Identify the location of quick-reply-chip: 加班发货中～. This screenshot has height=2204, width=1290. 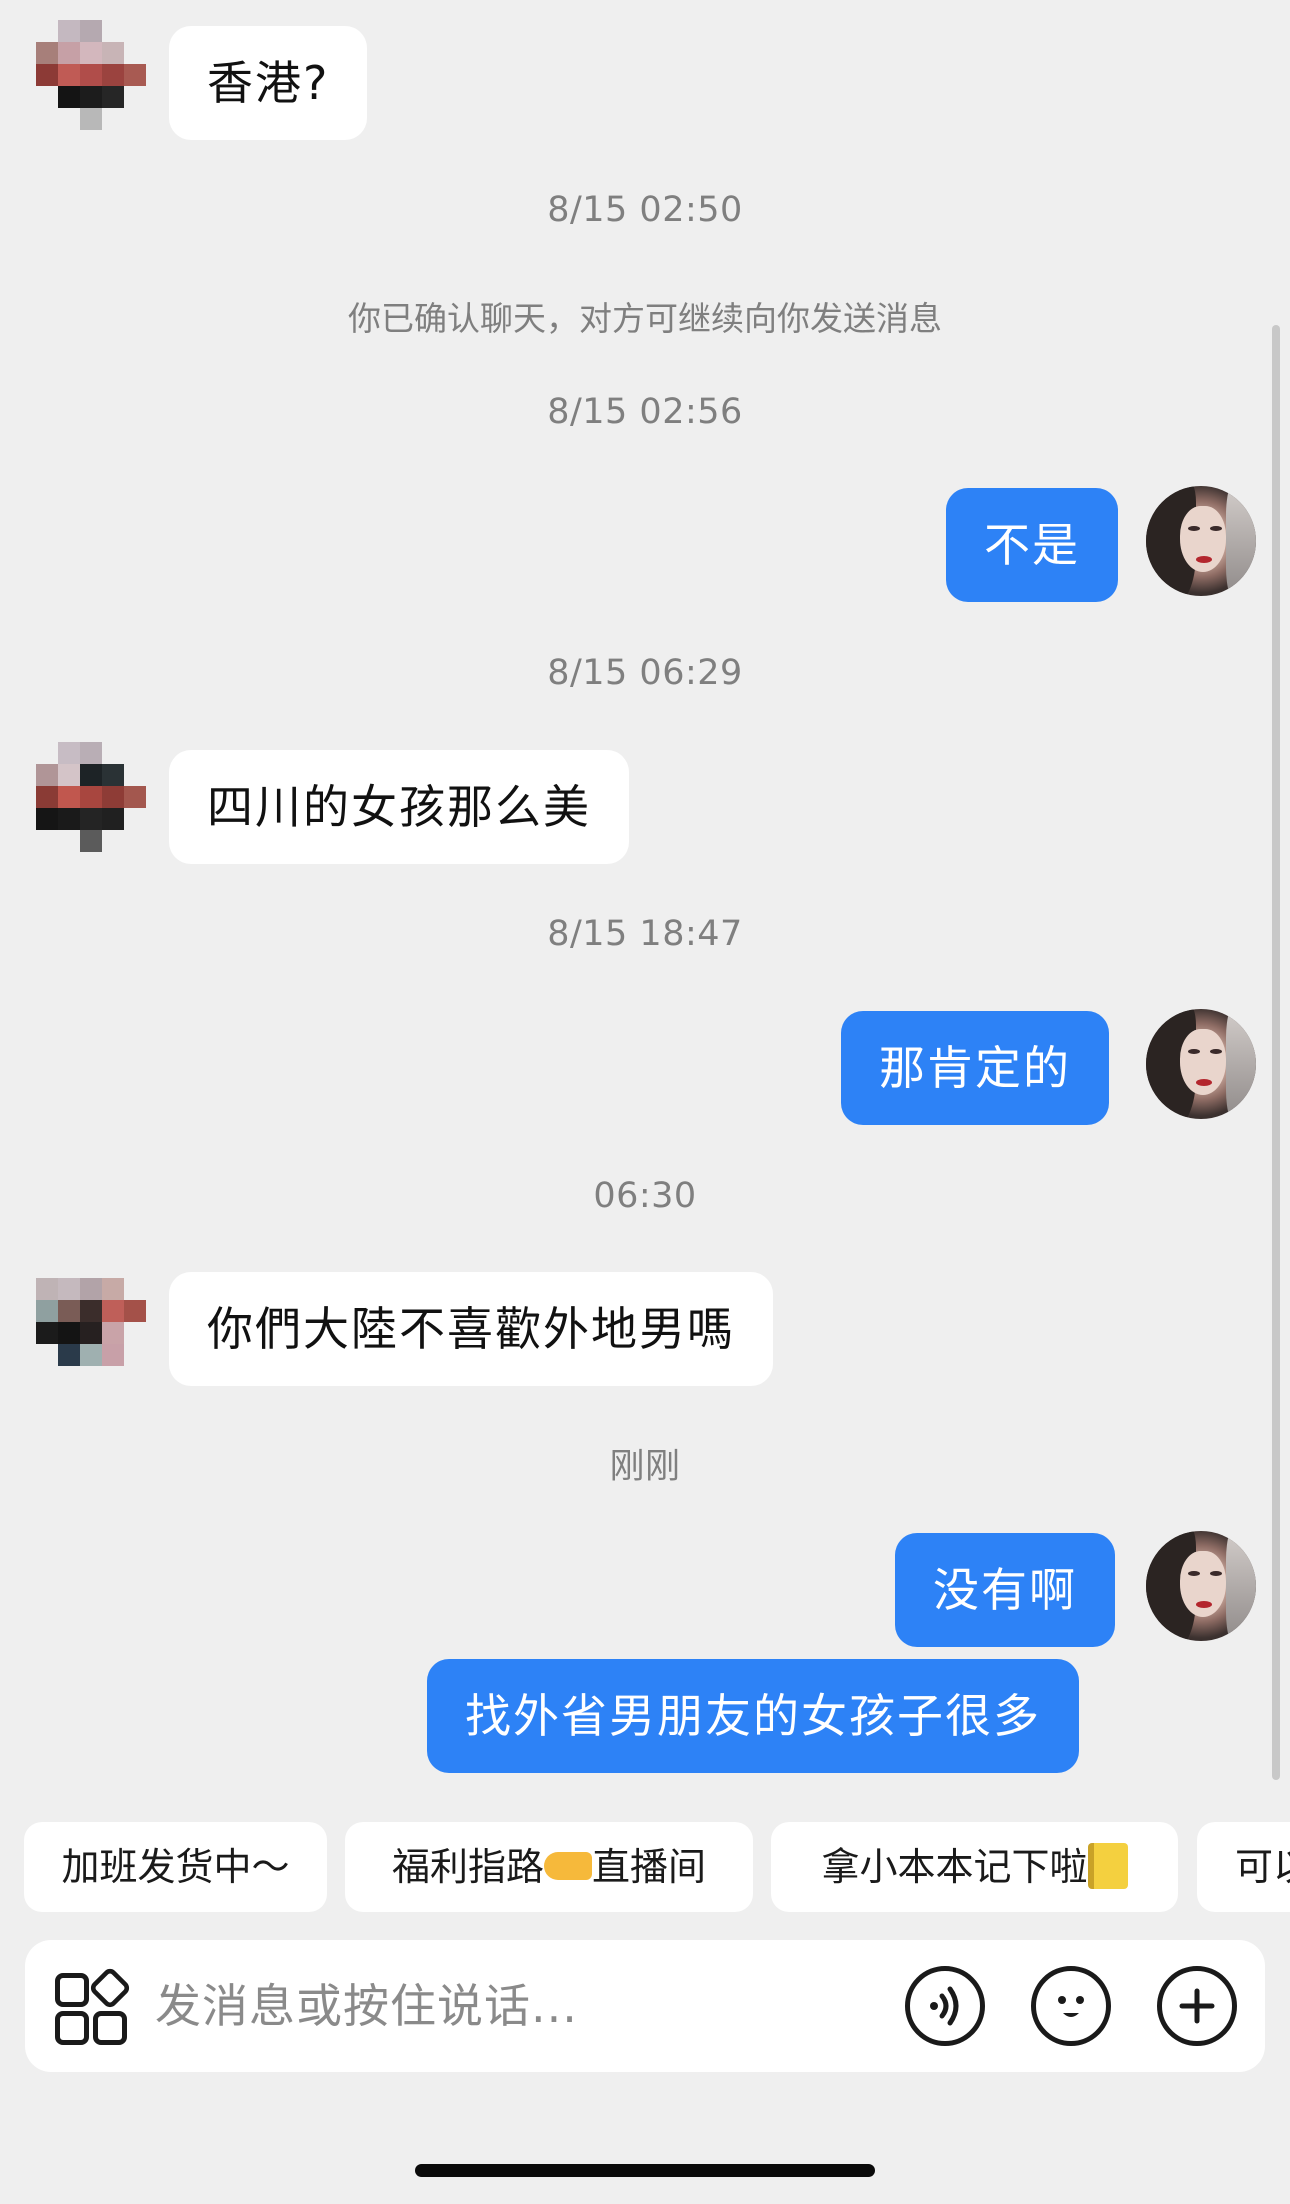
(175, 1867).